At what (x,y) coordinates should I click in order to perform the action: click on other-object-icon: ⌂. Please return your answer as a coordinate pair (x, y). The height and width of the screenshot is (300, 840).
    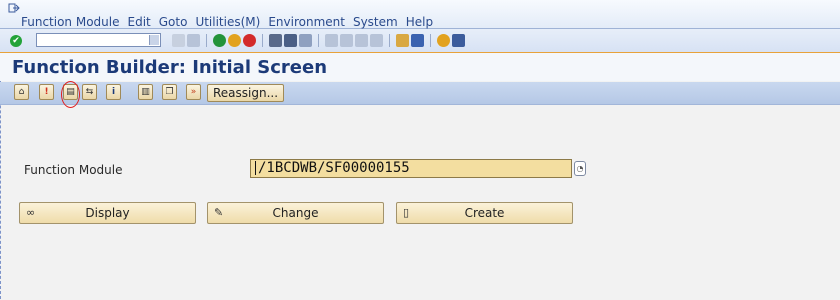
    Looking at the image, I should click on (21, 92).